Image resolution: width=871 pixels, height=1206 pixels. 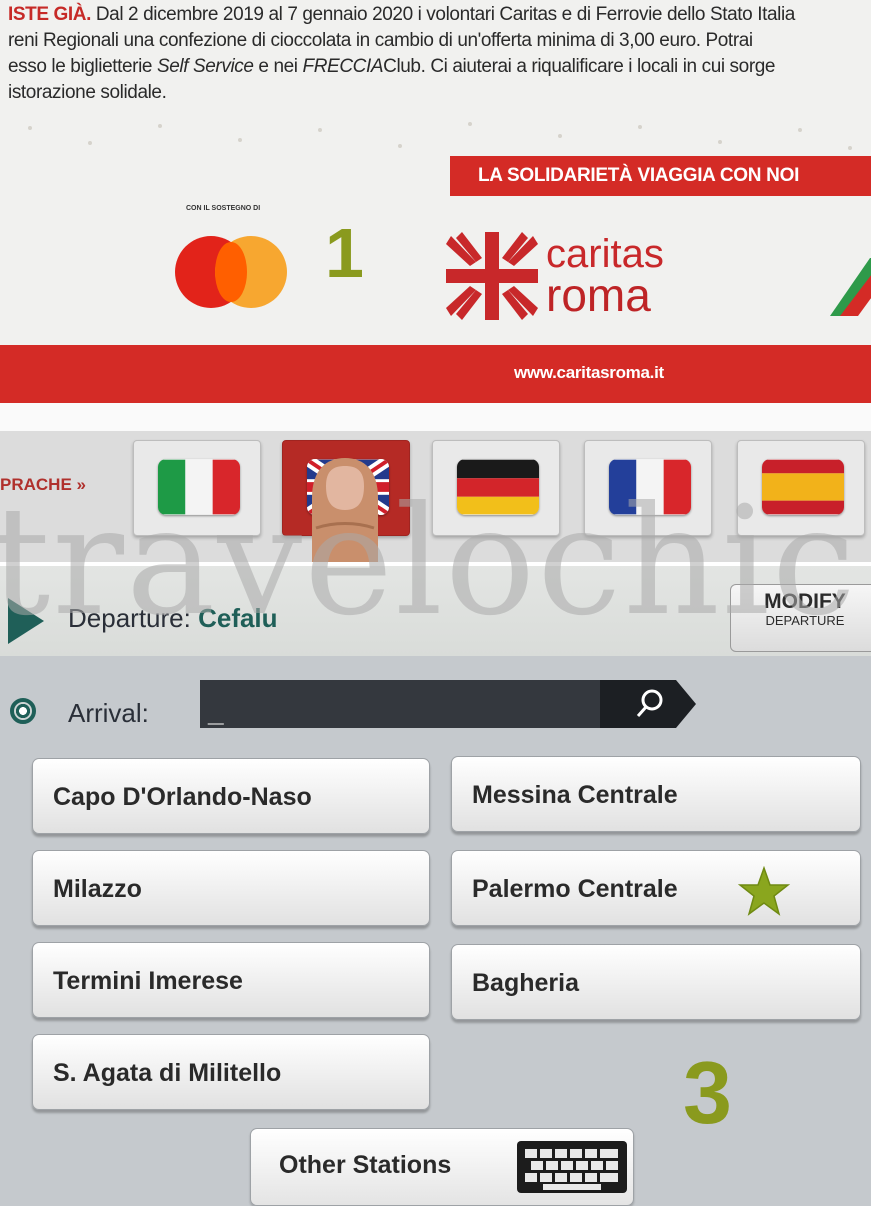 I want to click on languages-label: PRACHE », so click(x=43, y=484).